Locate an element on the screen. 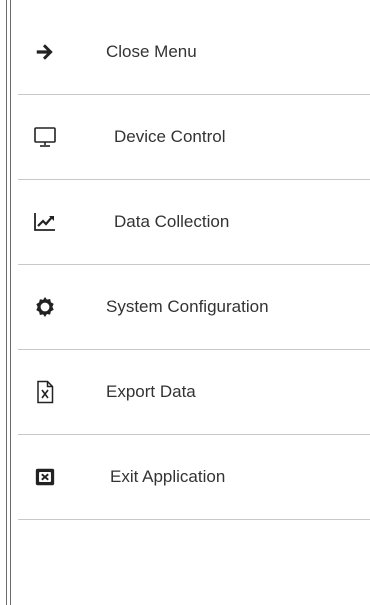 Image resolution: width=370 pixels, height=605 pixels. gear-icon is located at coordinates (45, 307).